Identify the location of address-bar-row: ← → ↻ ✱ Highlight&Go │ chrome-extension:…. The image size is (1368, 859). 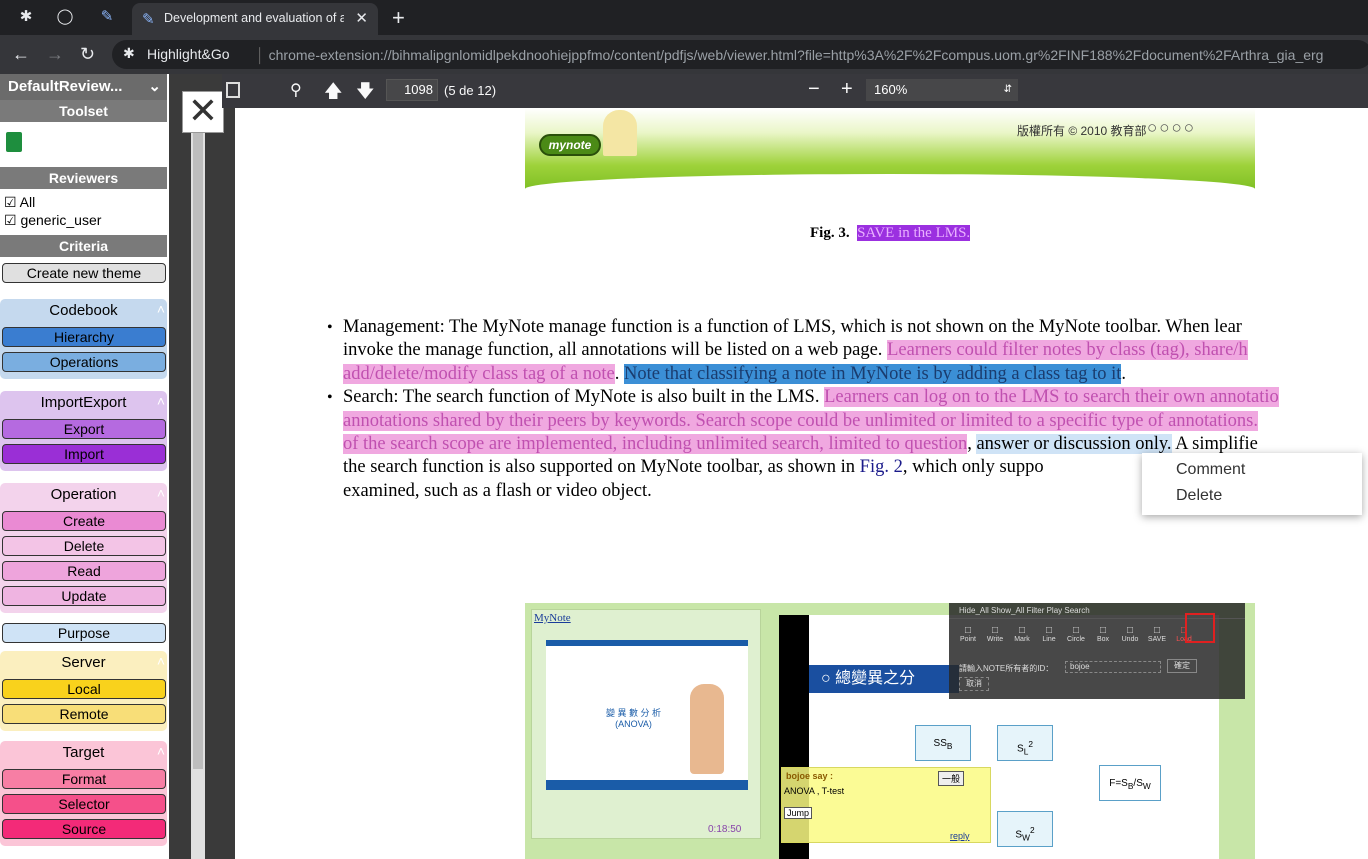
(684, 54).